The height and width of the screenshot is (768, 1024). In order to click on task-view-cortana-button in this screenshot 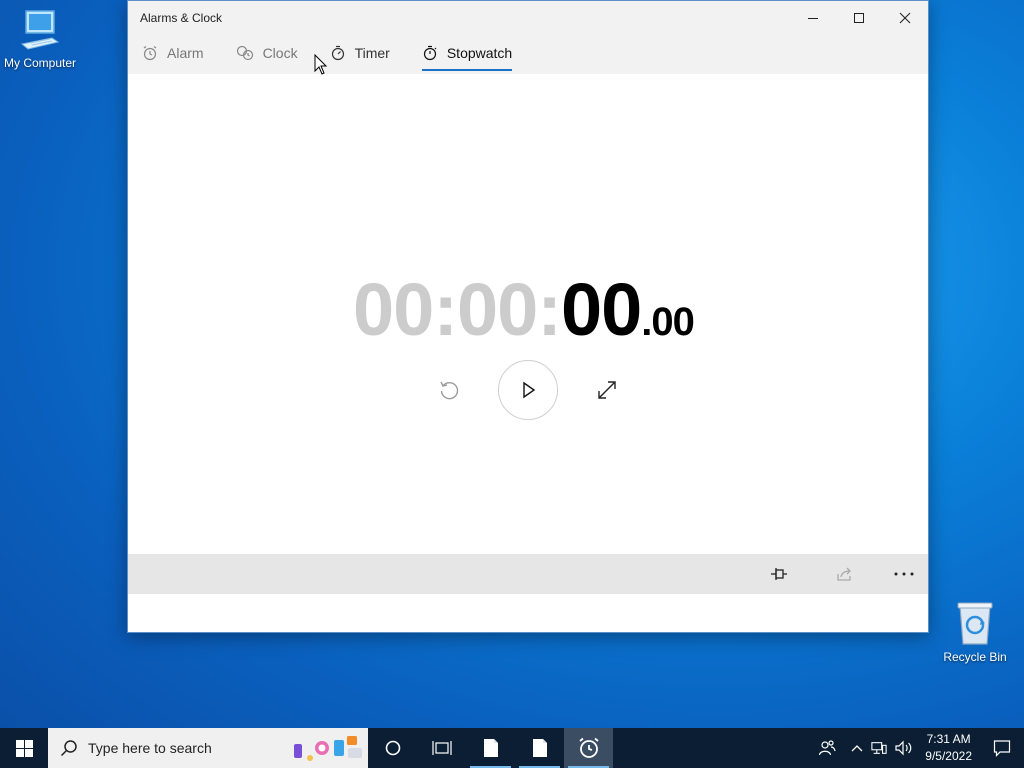, I will do `click(392, 748)`.